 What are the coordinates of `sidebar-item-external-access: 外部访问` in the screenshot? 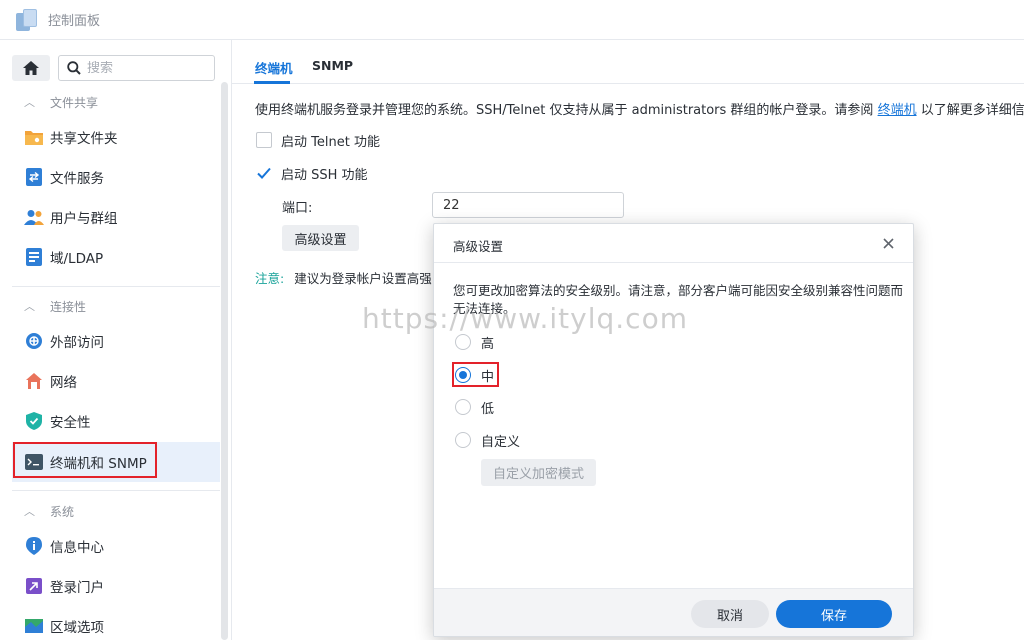 It's located at (116, 341).